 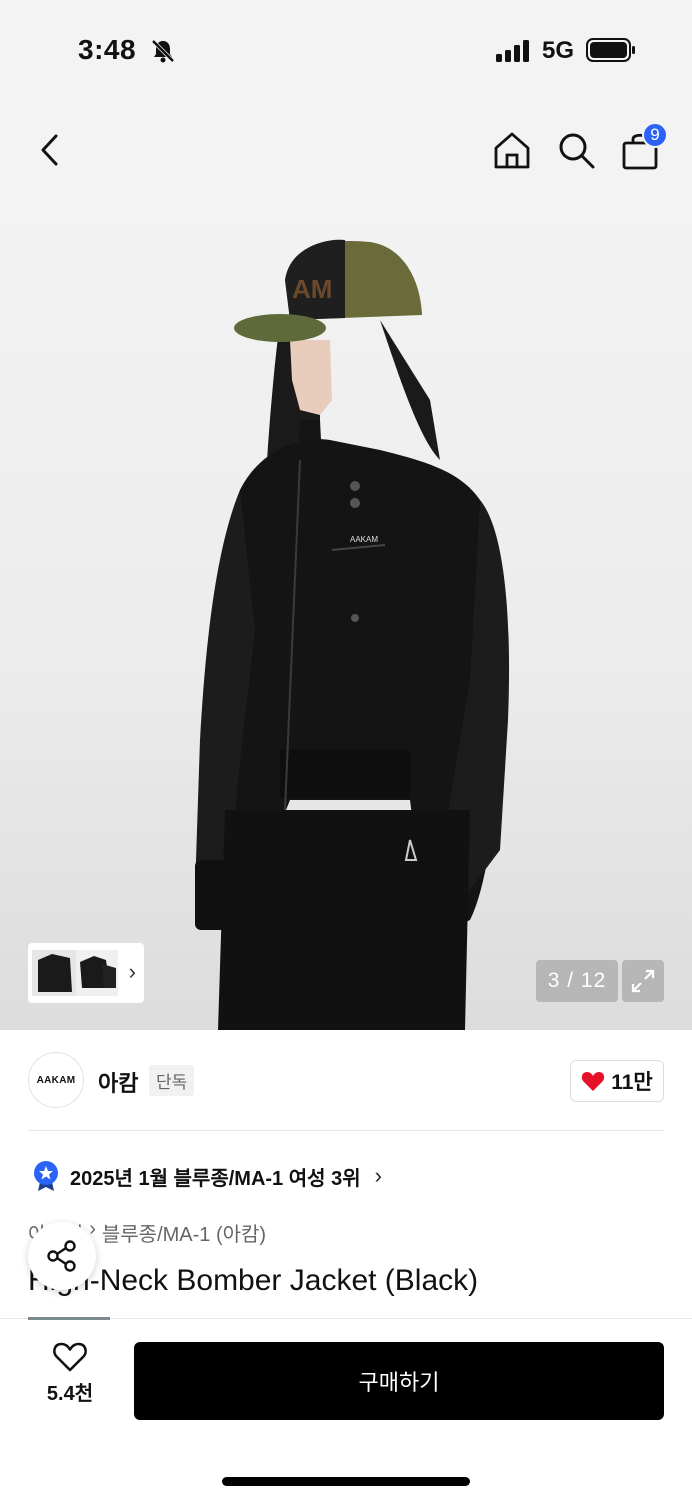 I want to click on svg-text: AM, so click(x=312, y=289).